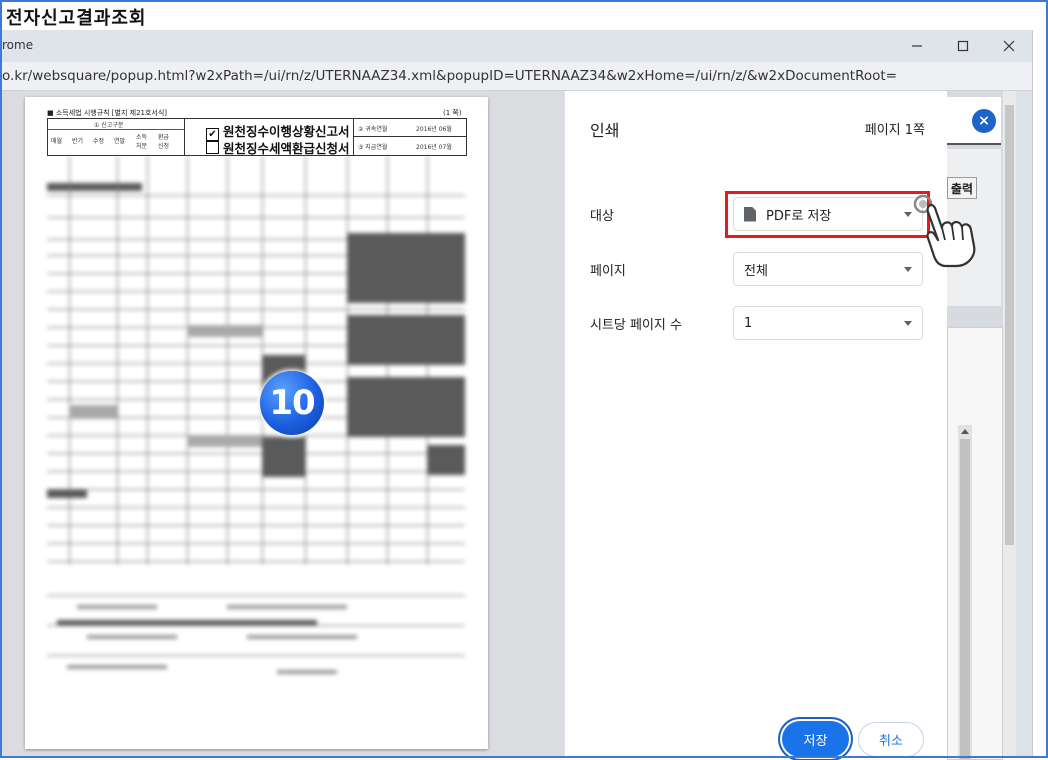  I want to click on pay-label: ③ 지급연월, so click(373, 147).